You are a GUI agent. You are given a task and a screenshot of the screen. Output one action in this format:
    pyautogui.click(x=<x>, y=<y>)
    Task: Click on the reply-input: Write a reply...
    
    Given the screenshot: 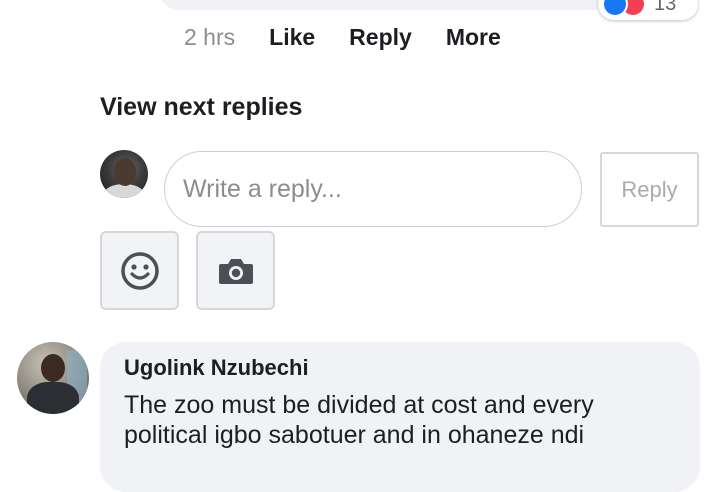 What is the action you would take?
    pyautogui.click(x=373, y=189)
    